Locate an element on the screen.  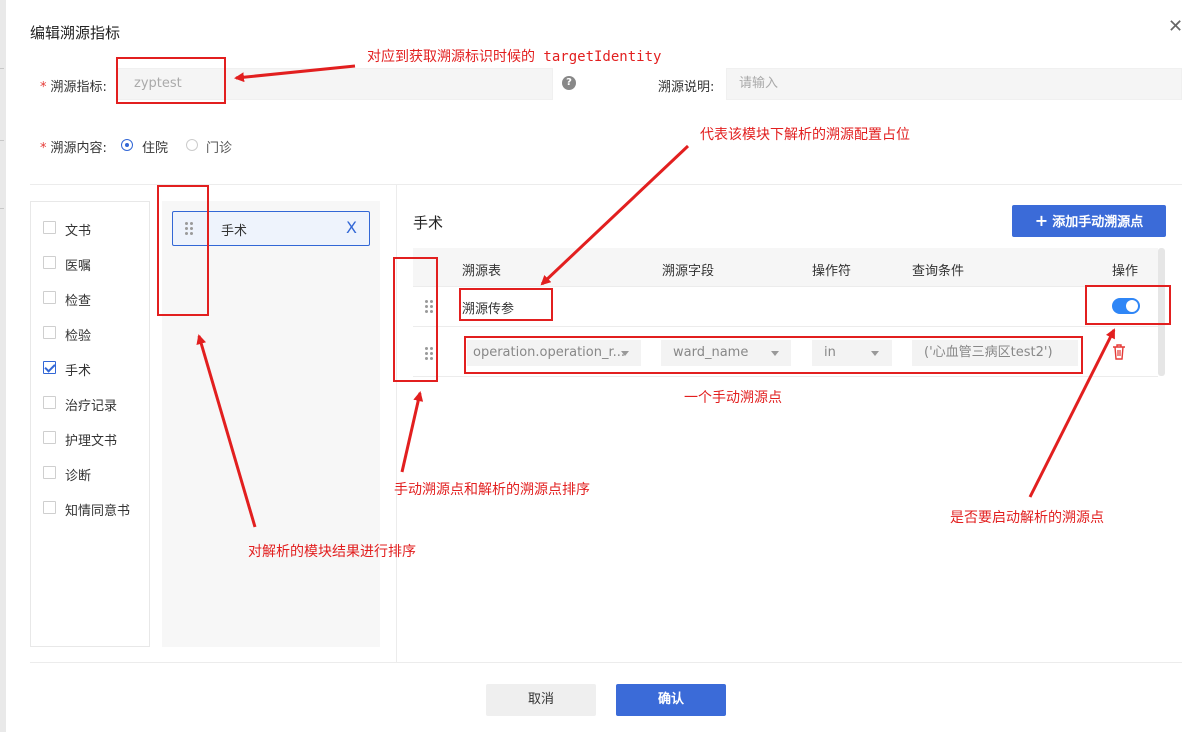
desc-input: 请输入 is located at coordinates (954, 84).